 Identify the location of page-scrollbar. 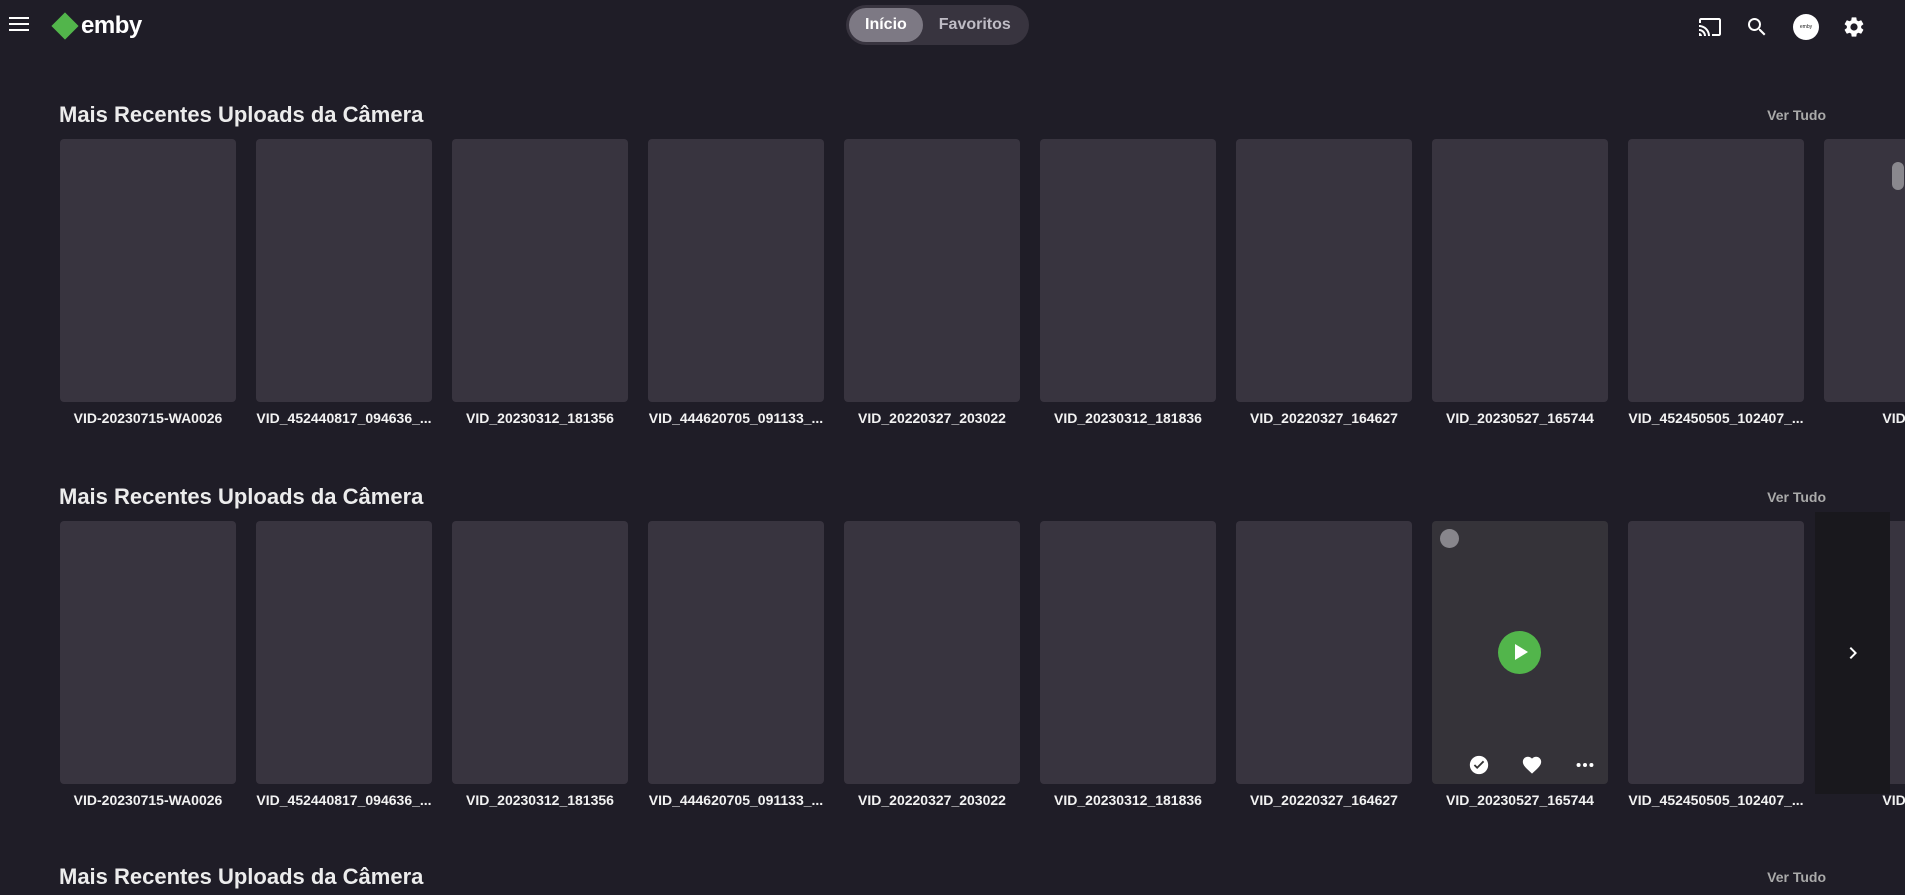
(1898, 176).